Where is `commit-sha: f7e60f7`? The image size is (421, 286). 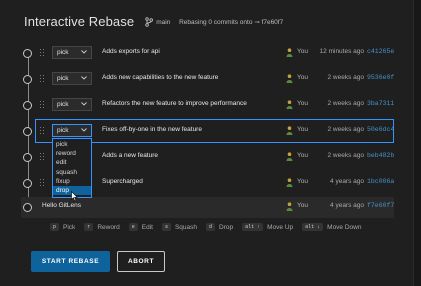 commit-sha: f7e60f7 is located at coordinates (380, 205).